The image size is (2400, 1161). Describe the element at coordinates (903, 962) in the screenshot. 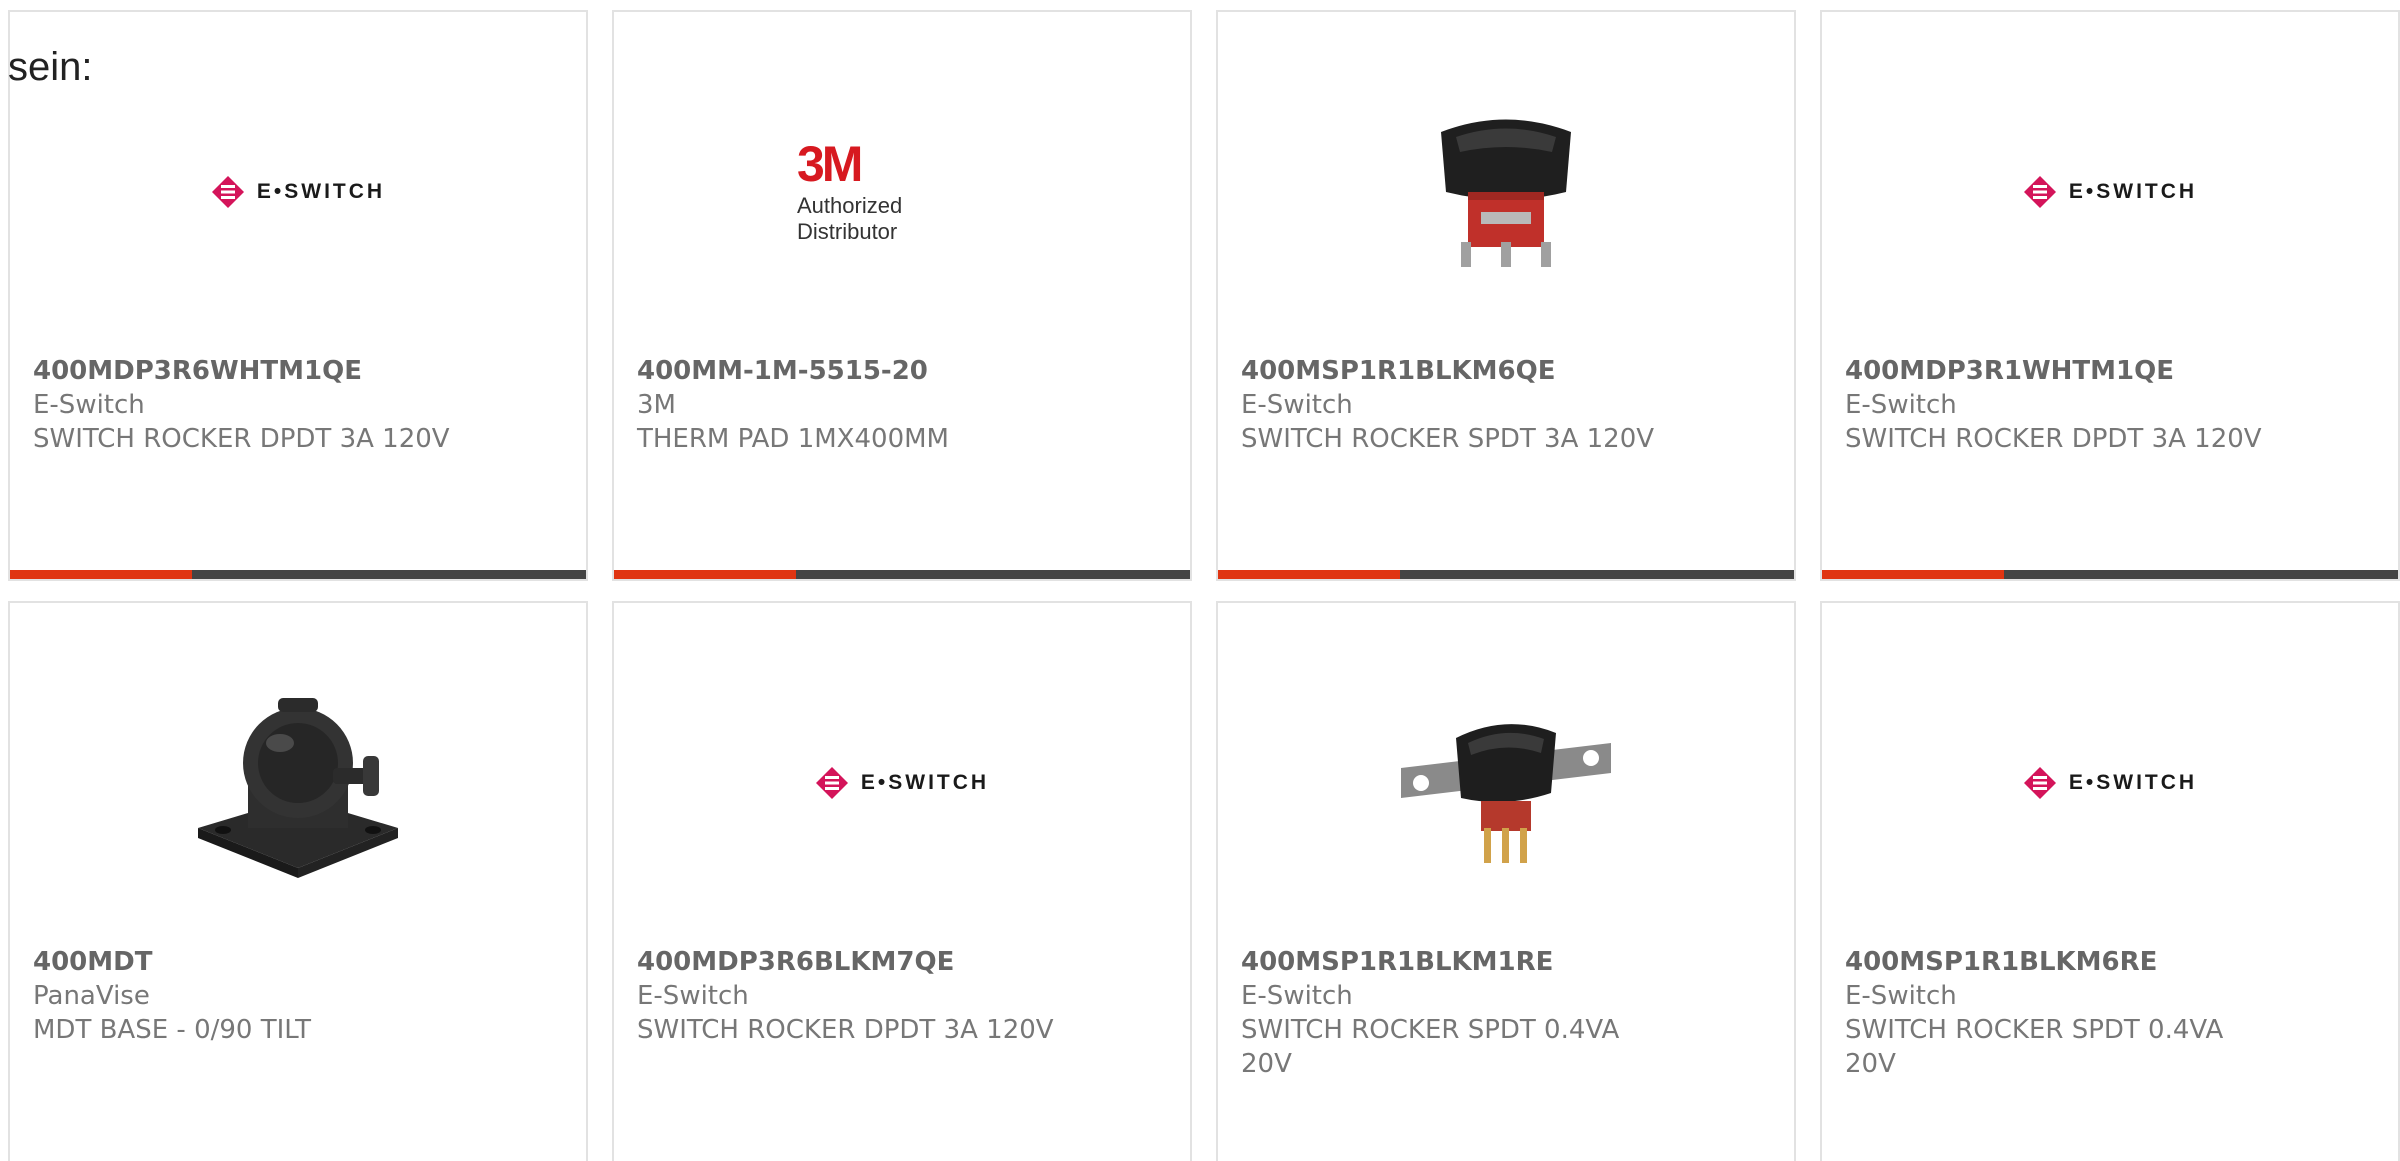

I see `part-number: 400MDP3R6BLKM7QE` at that location.